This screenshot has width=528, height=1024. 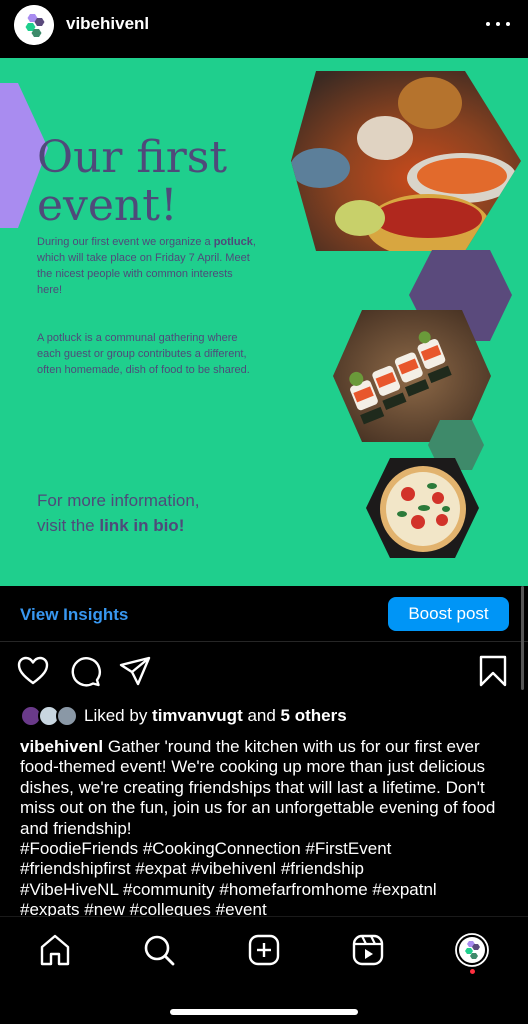 I want to click on create-post-icon, so click(x=264, y=950).